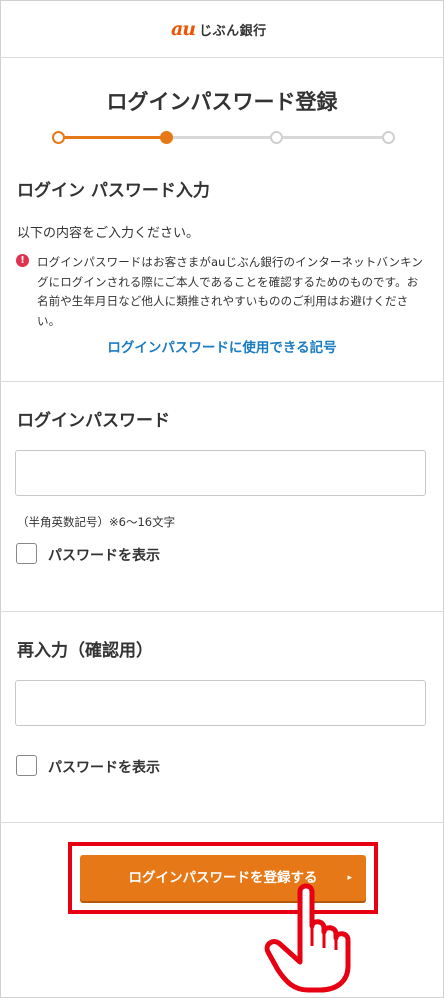 This screenshot has width=444, height=998. What do you see at coordinates (233, 31) in the screenshot?
I see `logo-bank-name: じぶん銀行` at bounding box center [233, 31].